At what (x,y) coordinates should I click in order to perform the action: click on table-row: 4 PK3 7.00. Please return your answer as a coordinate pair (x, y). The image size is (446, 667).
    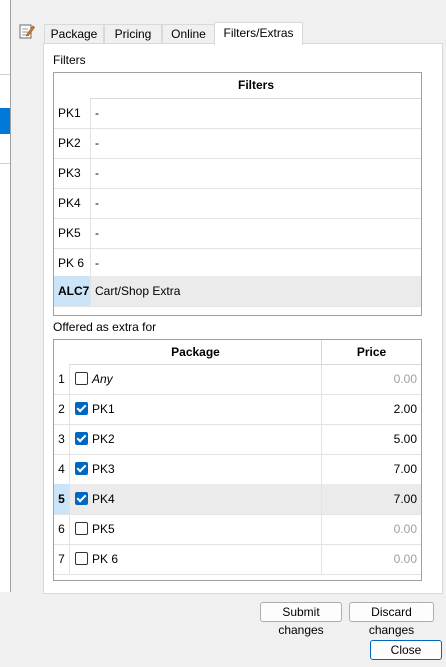
    Looking at the image, I should click on (237, 469).